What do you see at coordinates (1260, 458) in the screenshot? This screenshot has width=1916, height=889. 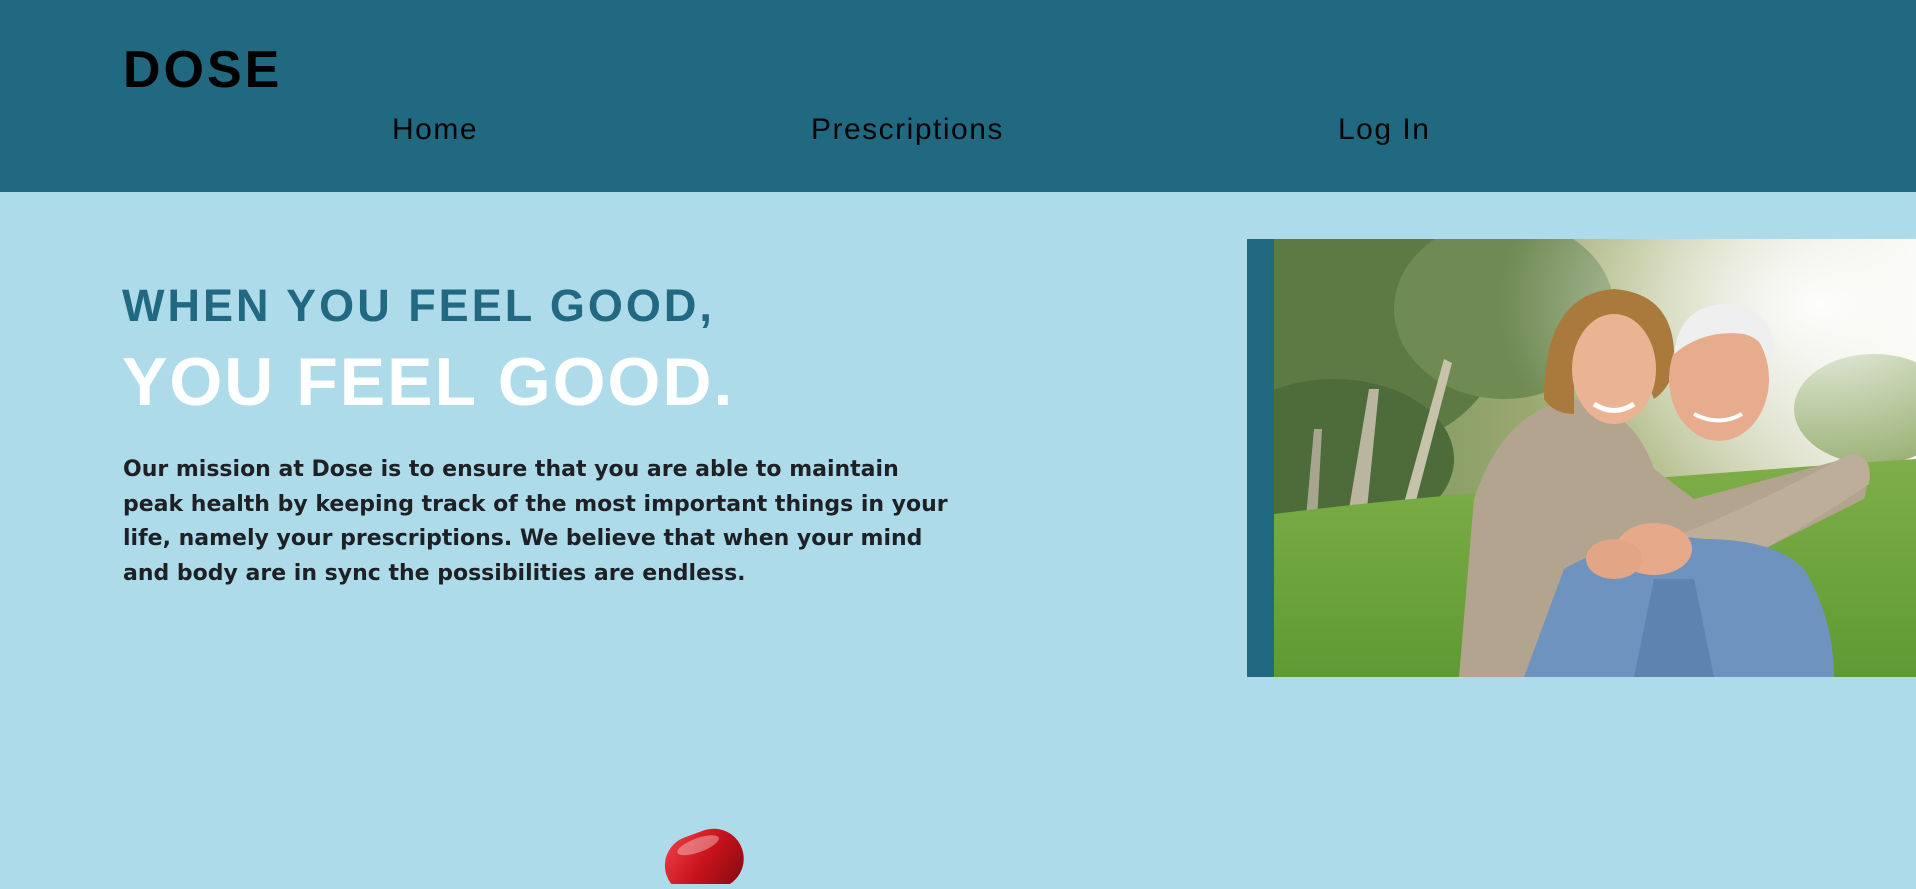 I see `photo-accent-bar` at bounding box center [1260, 458].